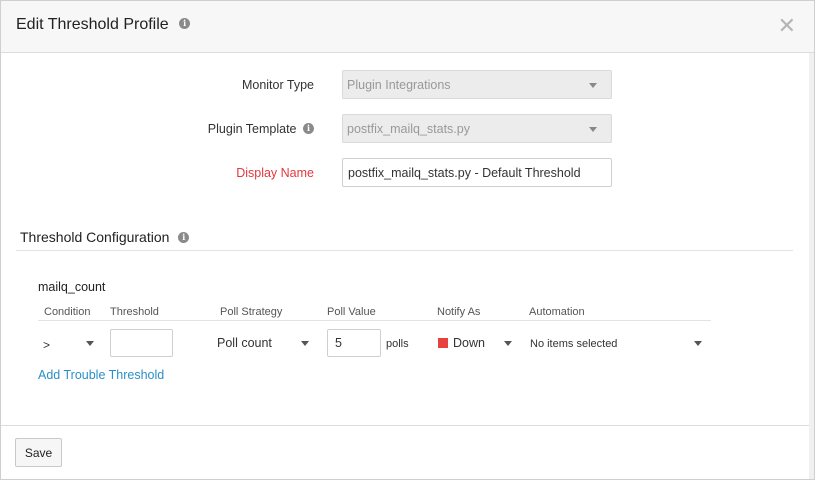 This screenshot has width=815, height=480. Describe the element at coordinates (244, 343) in the screenshot. I see `poll-strategy-value: Poll count` at that location.